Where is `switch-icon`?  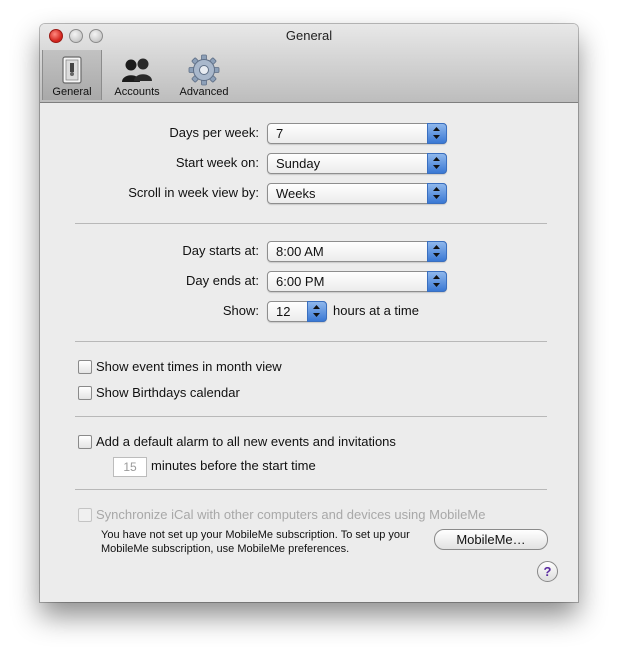 switch-icon is located at coordinates (72, 70).